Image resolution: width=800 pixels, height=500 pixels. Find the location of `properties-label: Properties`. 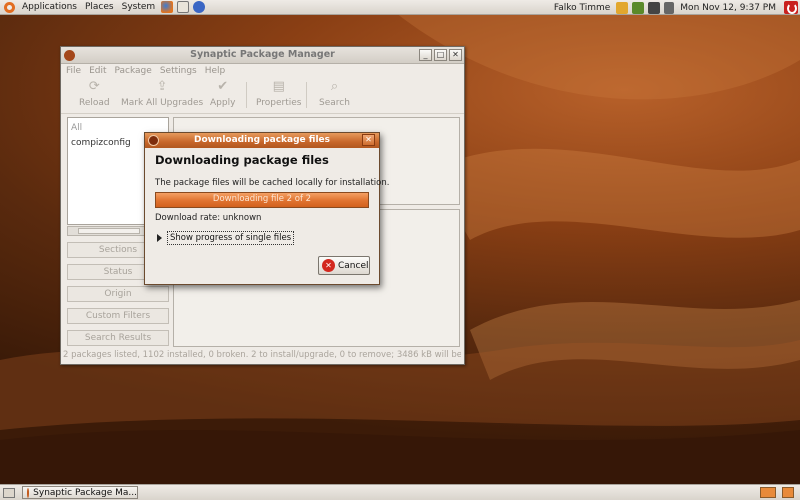

properties-label: Properties is located at coordinates (279, 103).